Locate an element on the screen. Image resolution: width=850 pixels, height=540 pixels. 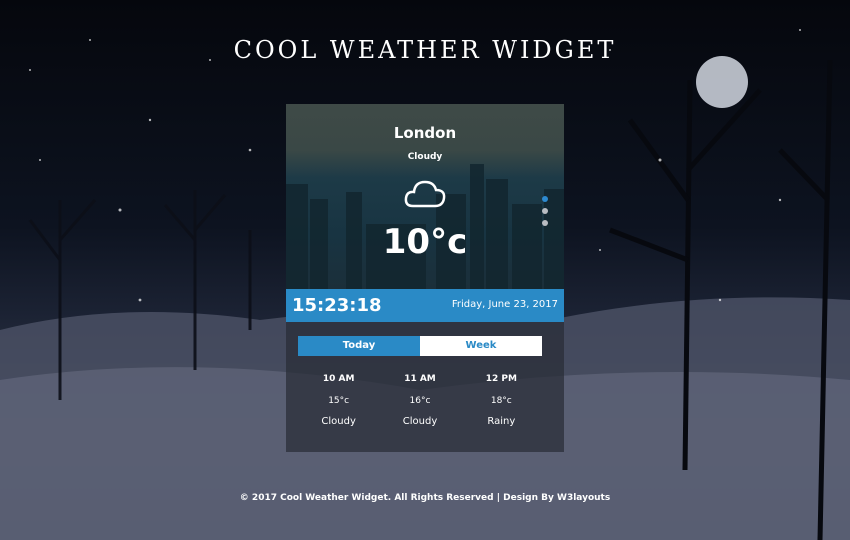
page-title: COOL WEATHER WIDGET is located at coordinates (425, 50).